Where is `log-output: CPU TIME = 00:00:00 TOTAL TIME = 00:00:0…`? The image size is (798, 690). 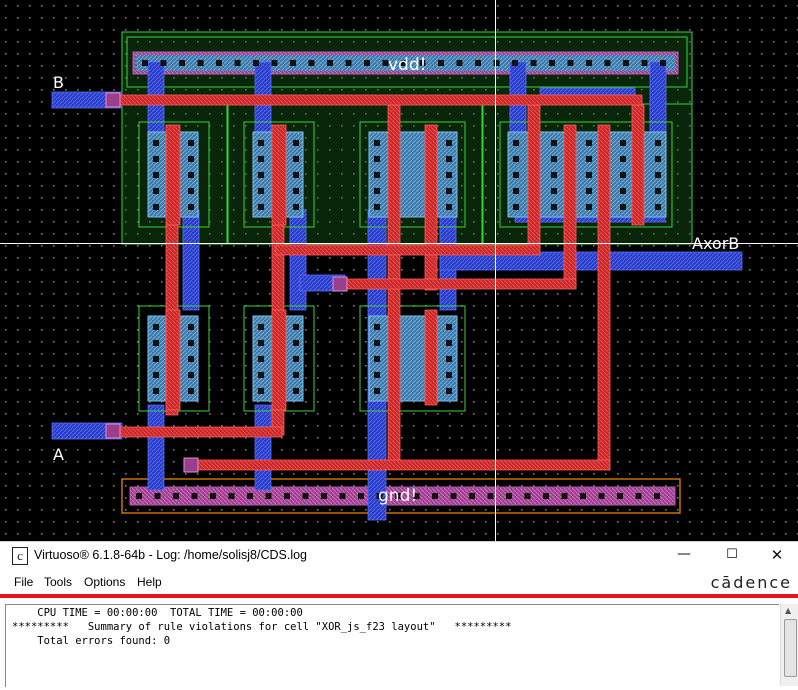
log-output: CPU TIME = 00:00:00 TOTAL TIME = 00:00:0… is located at coordinates (392, 645).